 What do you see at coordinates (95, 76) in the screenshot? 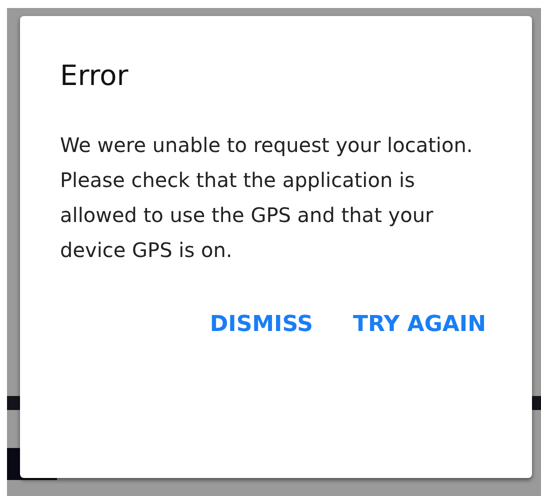
I see `dialog-title: Error` at bounding box center [95, 76].